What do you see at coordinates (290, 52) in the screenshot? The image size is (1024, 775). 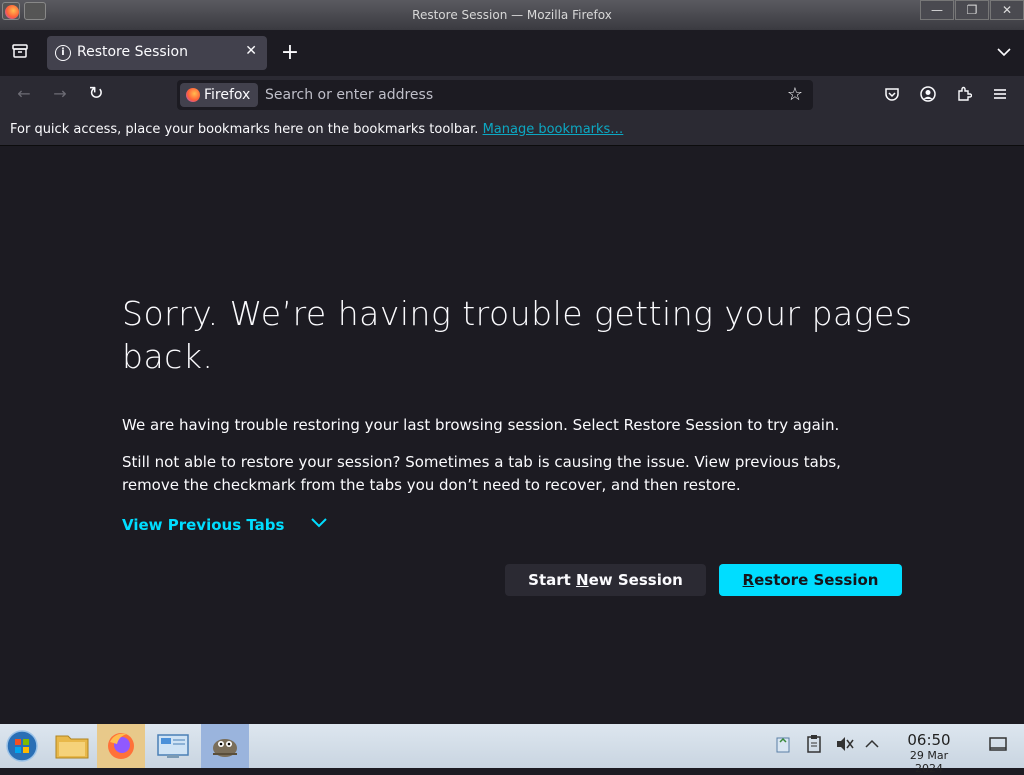 I see `new-tab-button: +` at bounding box center [290, 52].